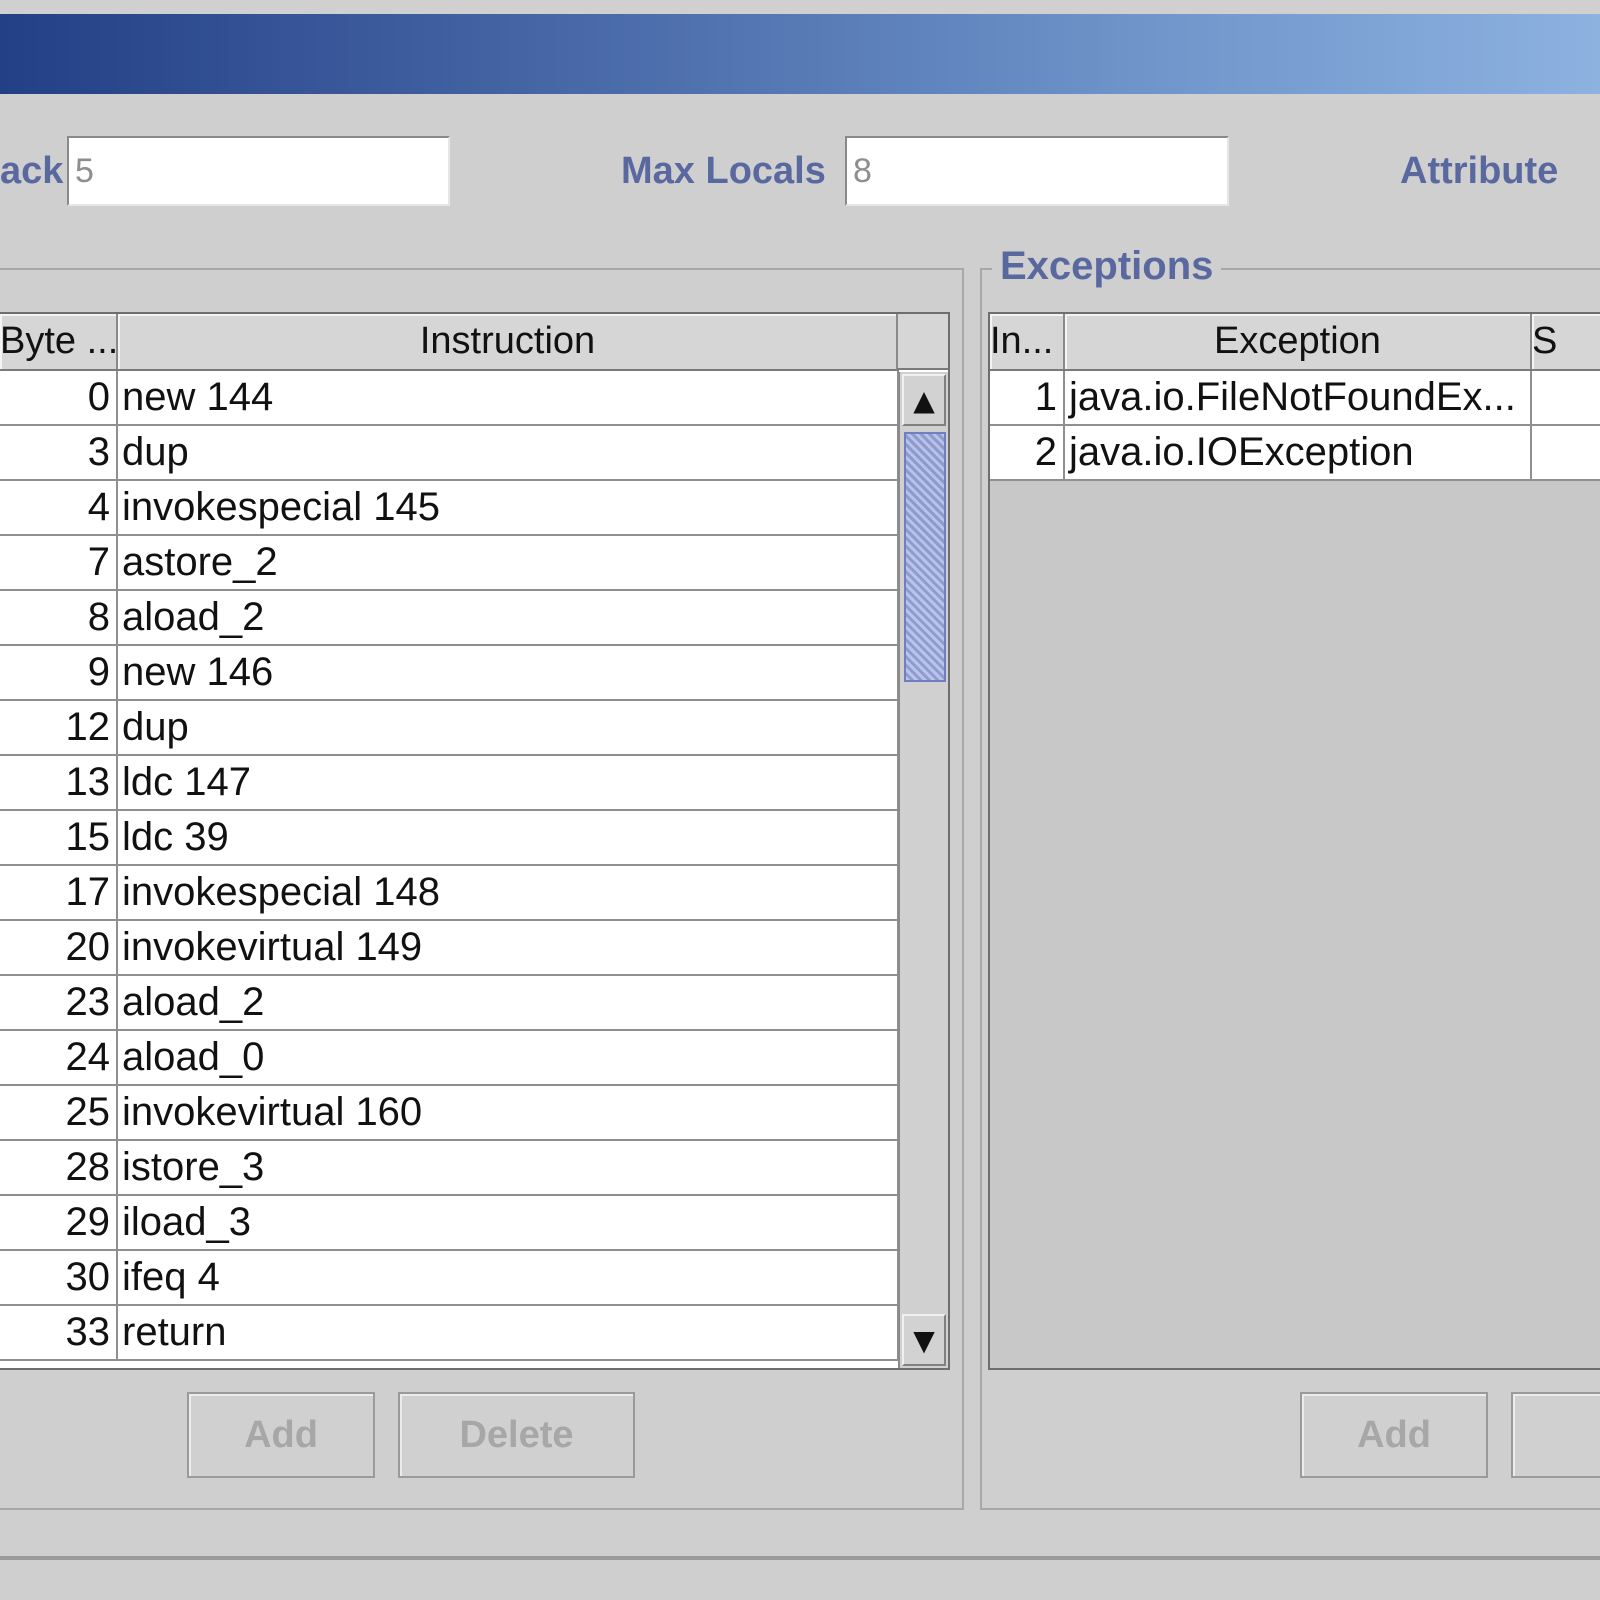 The image size is (1600, 1600). What do you see at coordinates (508, 1058) in the screenshot?
I see `instruction: aload_0` at bounding box center [508, 1058].